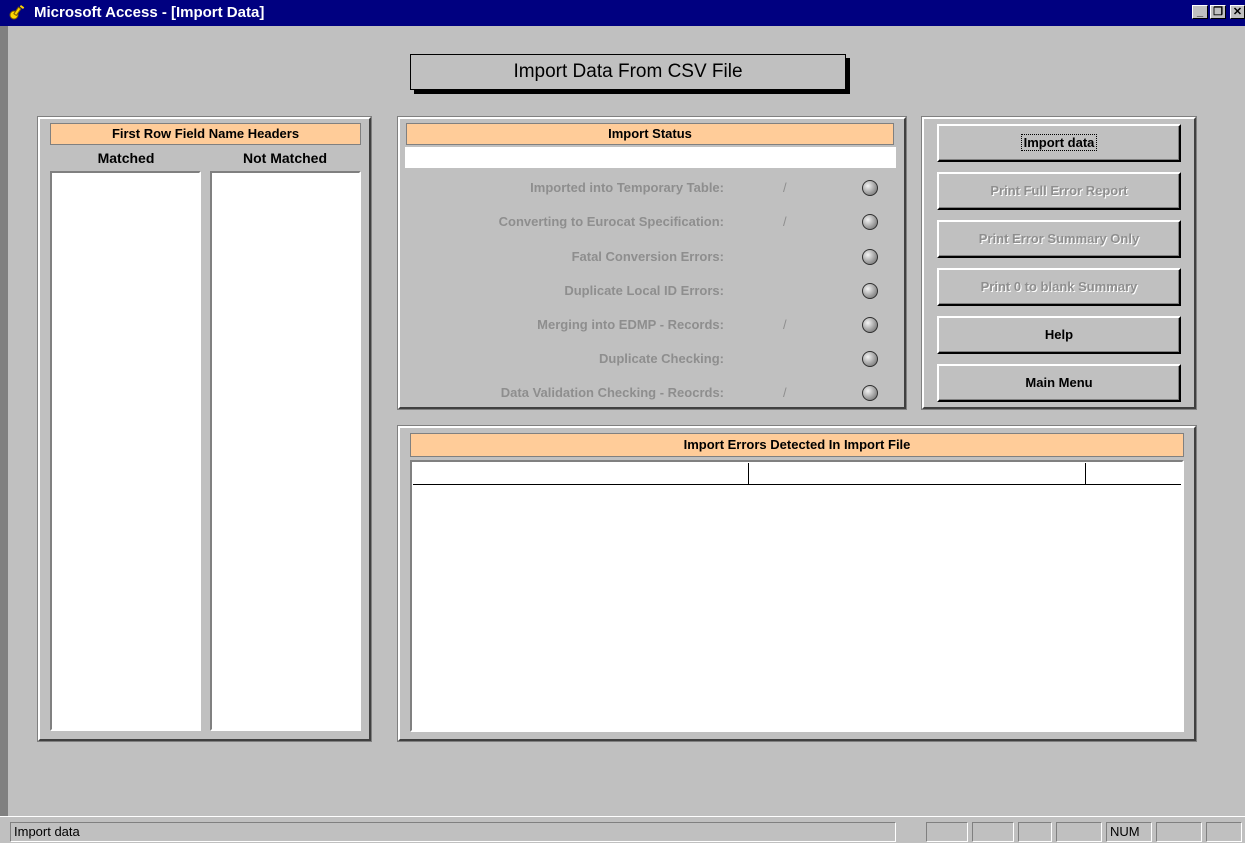 The width and height of the screenshot is (1245, 843). Describe the element at coordinates (285, 158) in the screenshot. I see `not-matched-label: Not Matched` at that location.